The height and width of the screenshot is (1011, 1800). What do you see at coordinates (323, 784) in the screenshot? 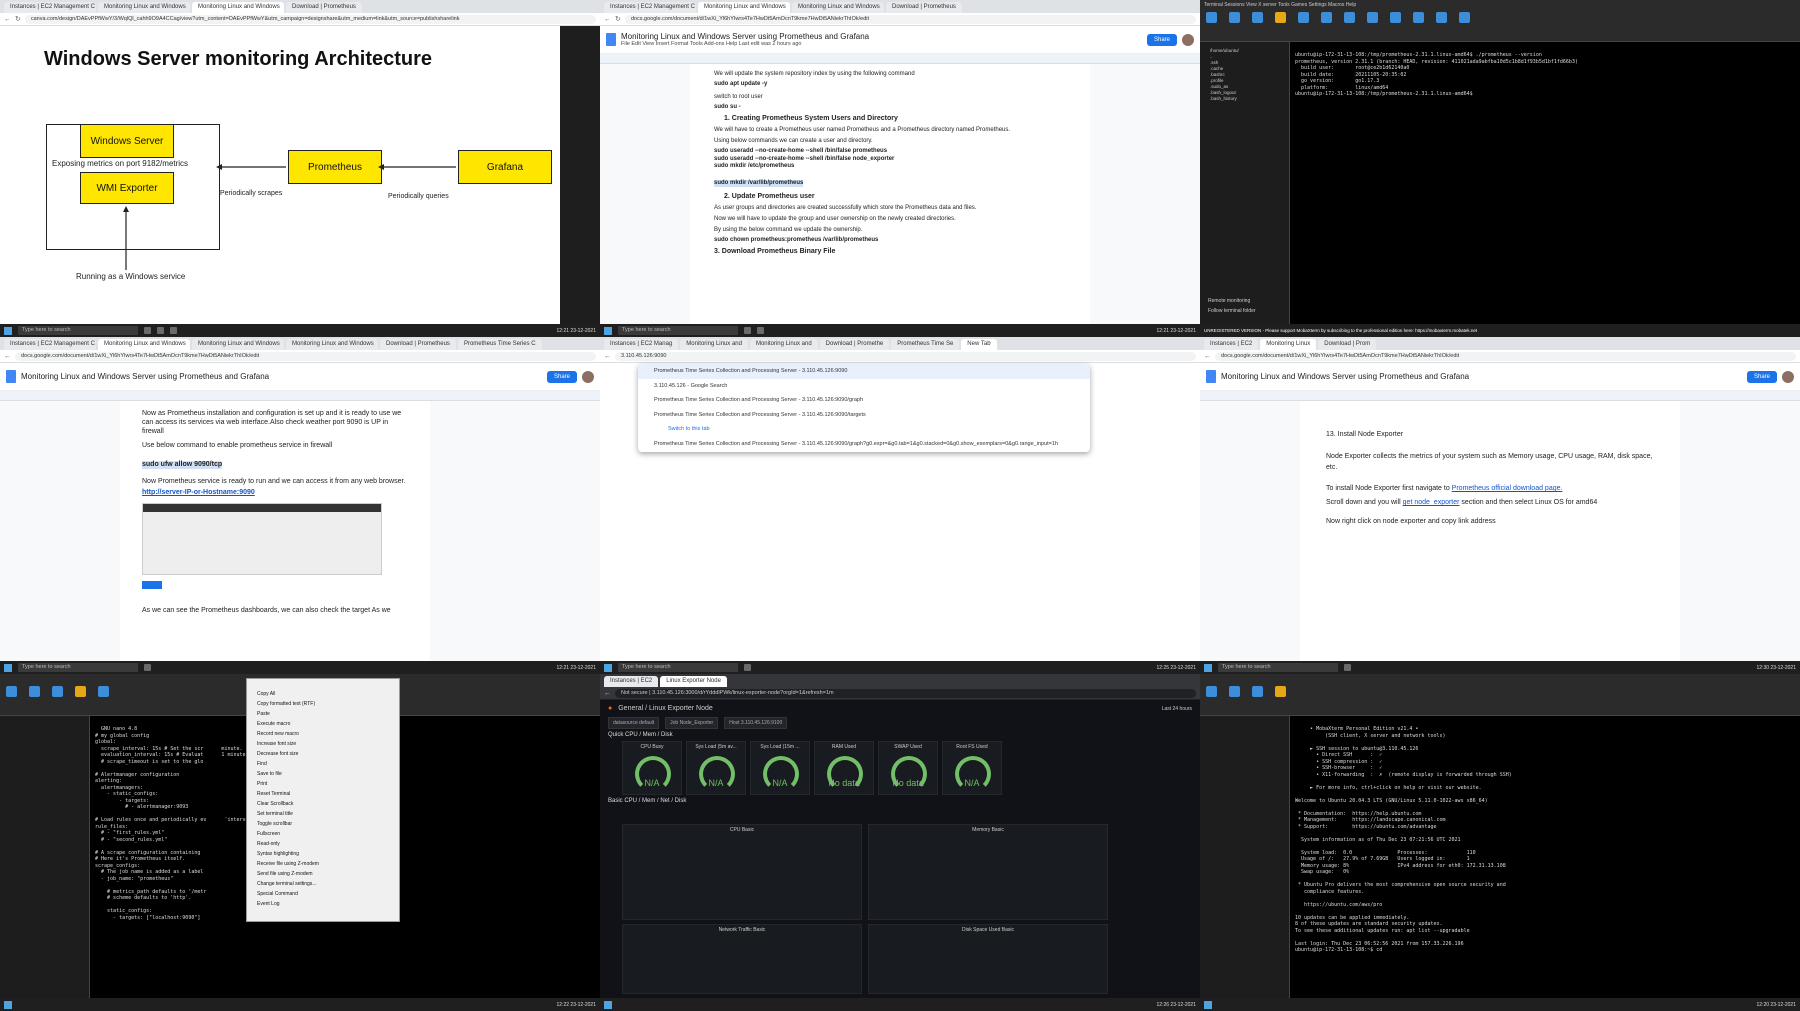
I see `context-menu-item: Print` at bounding box center [323, 784].